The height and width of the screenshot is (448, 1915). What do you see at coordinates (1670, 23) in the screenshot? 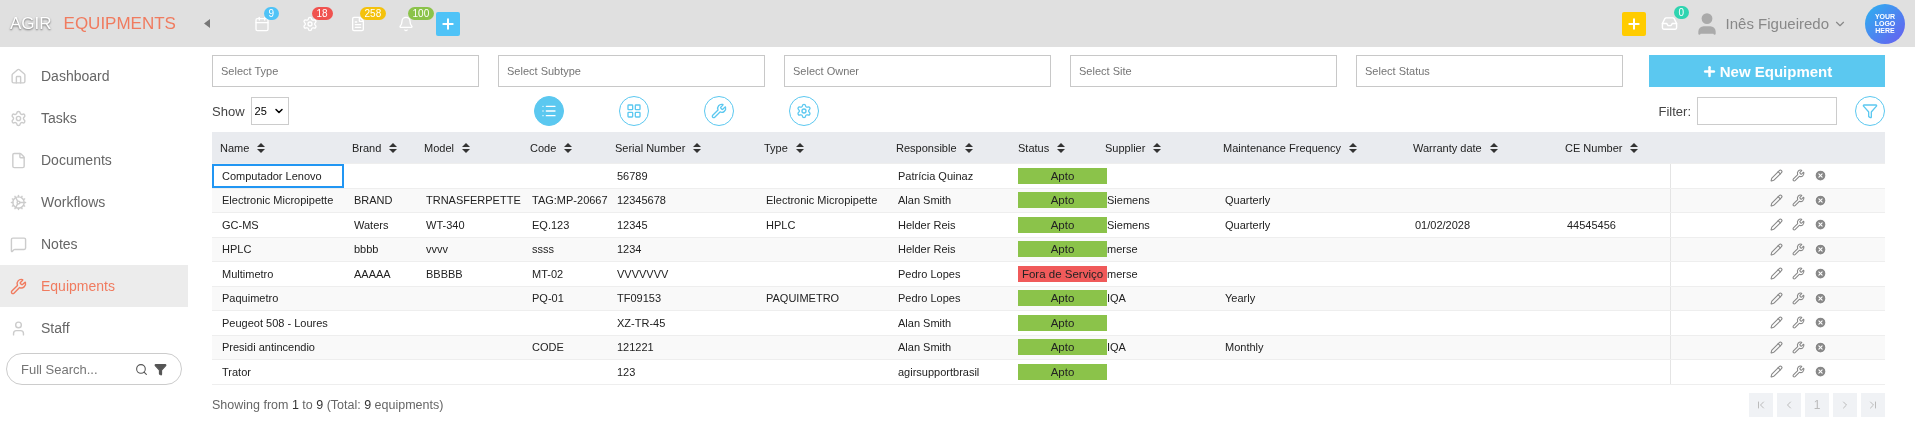
I see `inbox-icon` at bounding box center [1670, 23].